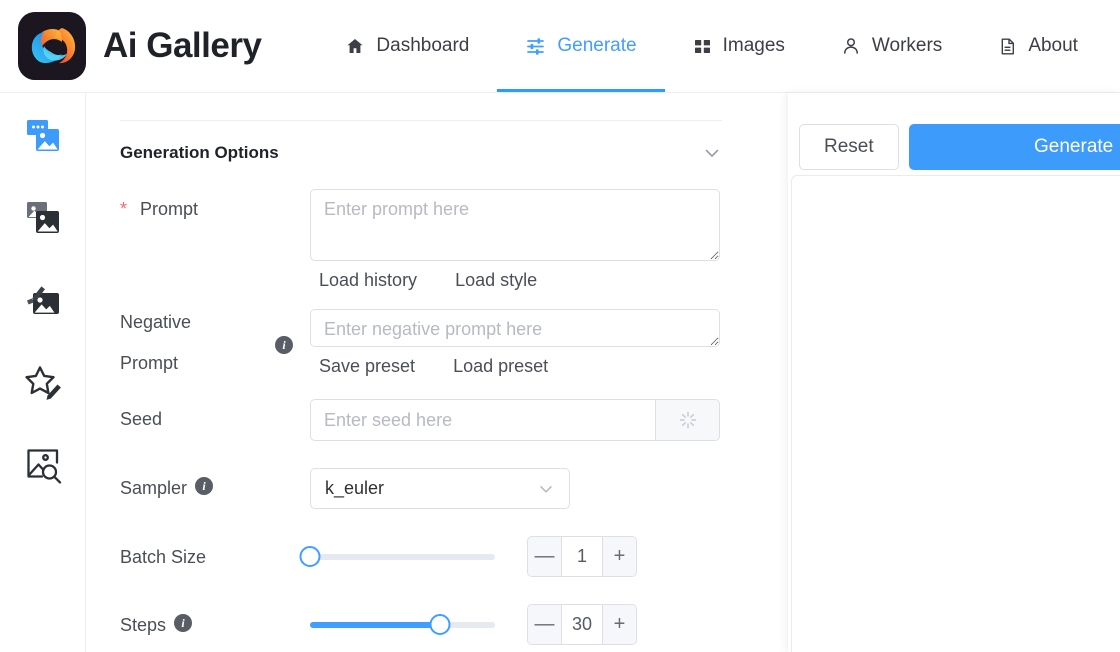 This screenshot has width=1120, height=652. Describe the element at coordinates (182, 45) in the screenshot. I see `brand-name: Ai Gallery` at that location.